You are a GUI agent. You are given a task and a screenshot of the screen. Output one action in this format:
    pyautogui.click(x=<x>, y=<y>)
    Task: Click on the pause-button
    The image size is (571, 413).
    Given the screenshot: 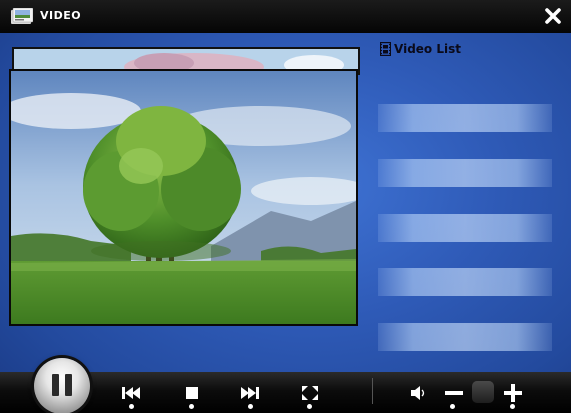 What is the action you would take?
    pyautogui.click(x=62, y=385)
    